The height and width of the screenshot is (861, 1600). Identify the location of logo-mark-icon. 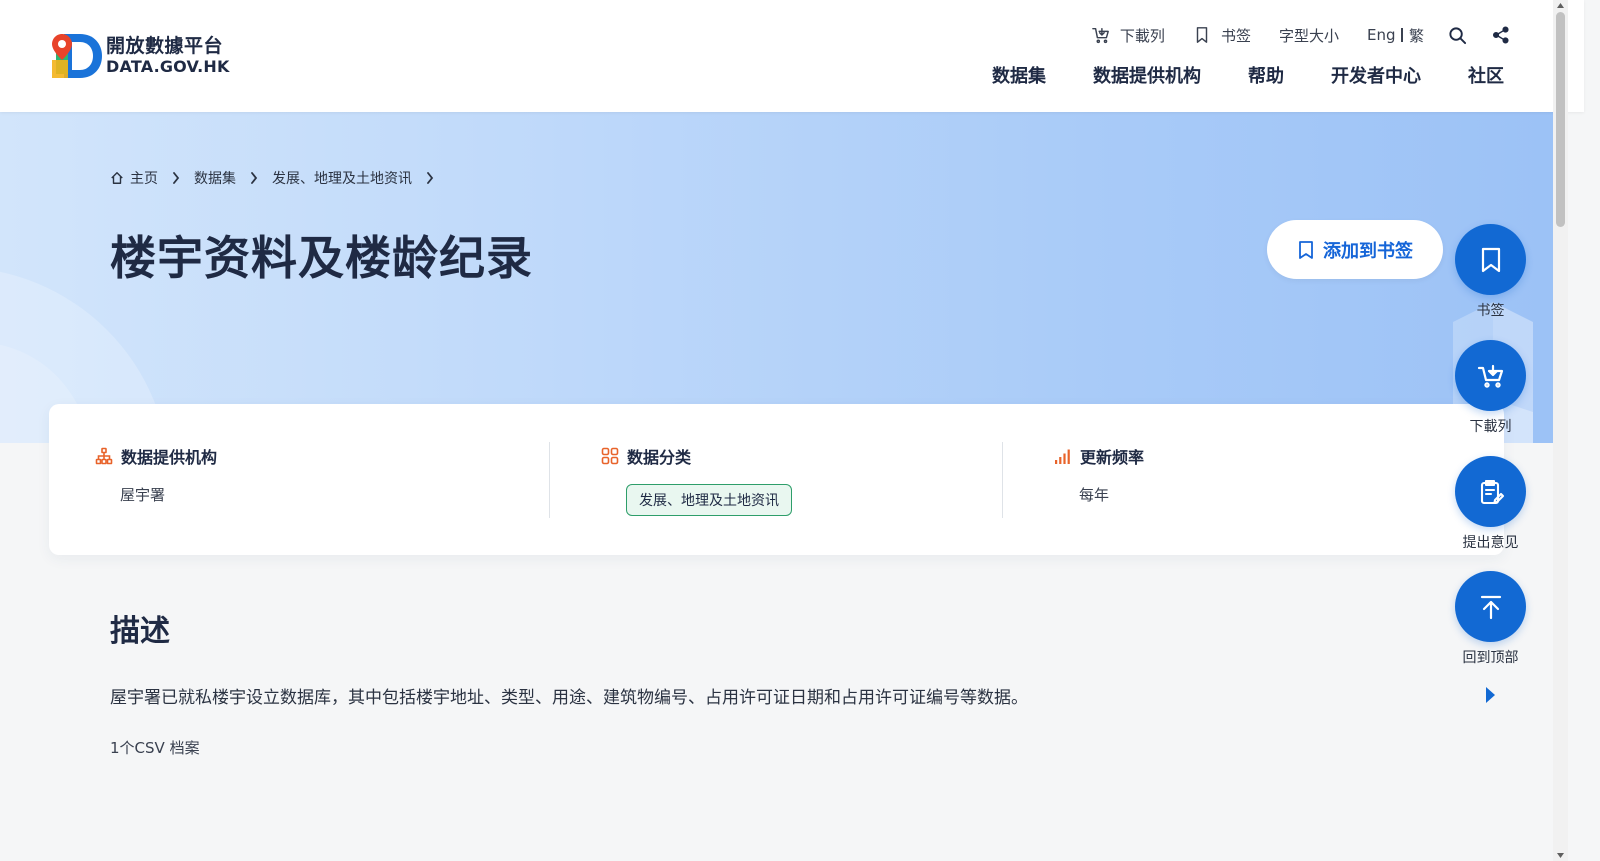
(77, 56).